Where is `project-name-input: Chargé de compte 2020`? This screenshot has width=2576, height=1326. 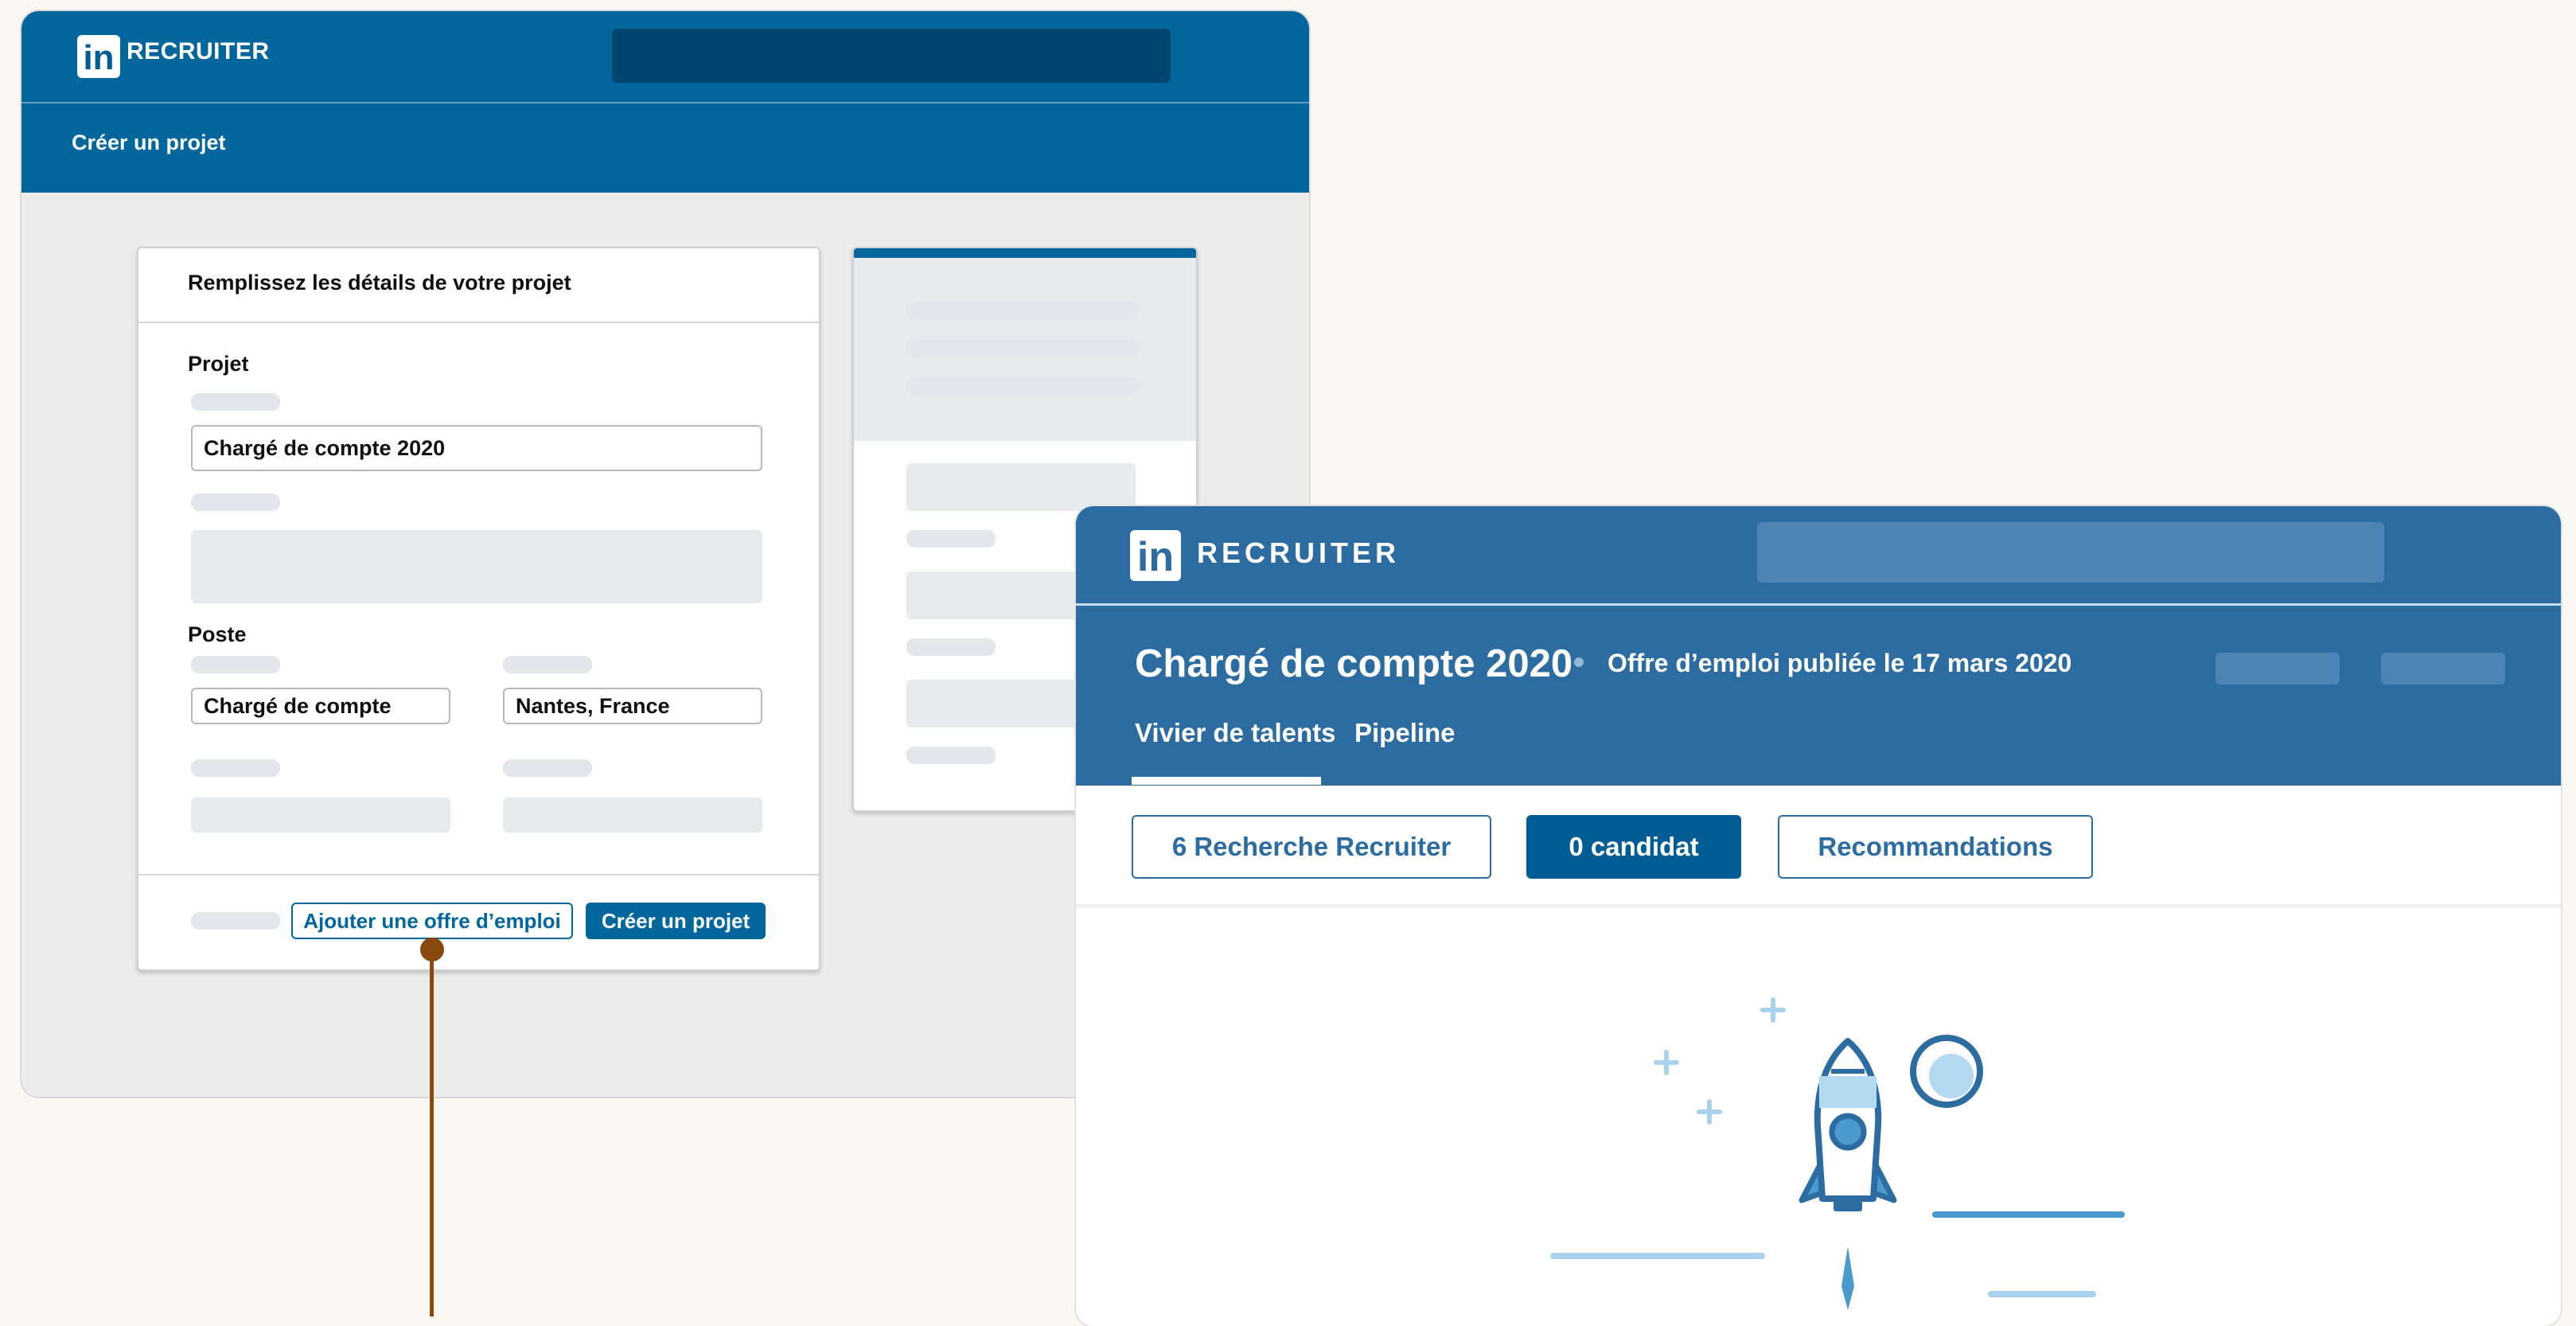 project-name-input: Chargé de compte 2020 is located at coordinates (476, 448).